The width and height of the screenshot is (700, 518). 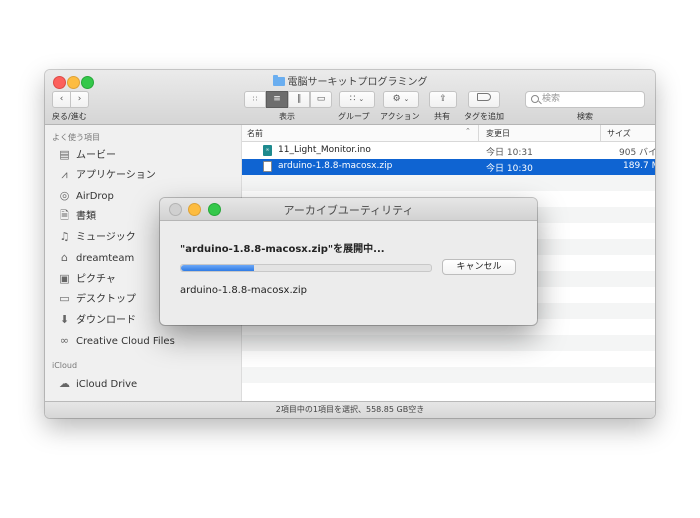 What do you see at coordinates (350, 409) in the screenshot?
I see `status-bar: 2項目中の1項目を選択、558.85 GB空き` at bounding box center [350, 409].